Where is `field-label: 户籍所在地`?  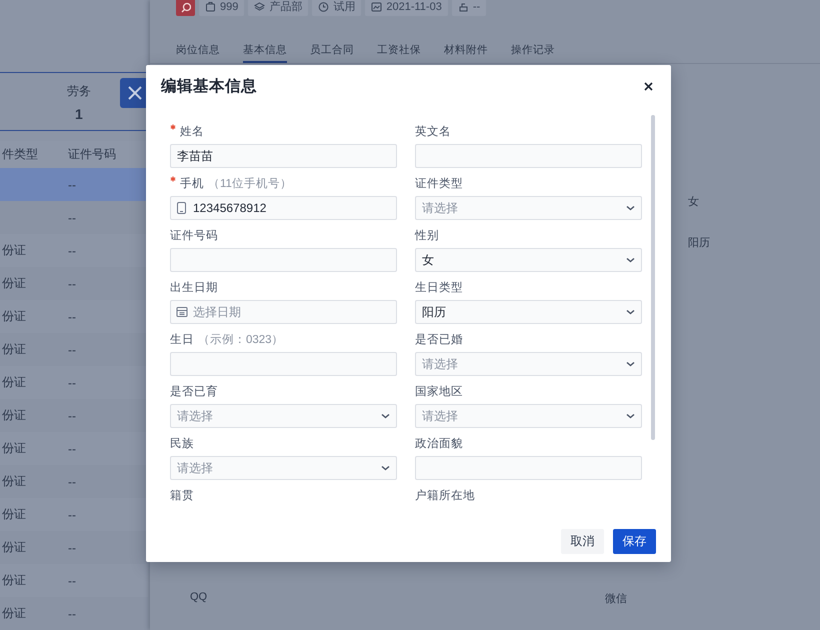 field-label: 户籍所在地 is located at coordinates (445, 496).